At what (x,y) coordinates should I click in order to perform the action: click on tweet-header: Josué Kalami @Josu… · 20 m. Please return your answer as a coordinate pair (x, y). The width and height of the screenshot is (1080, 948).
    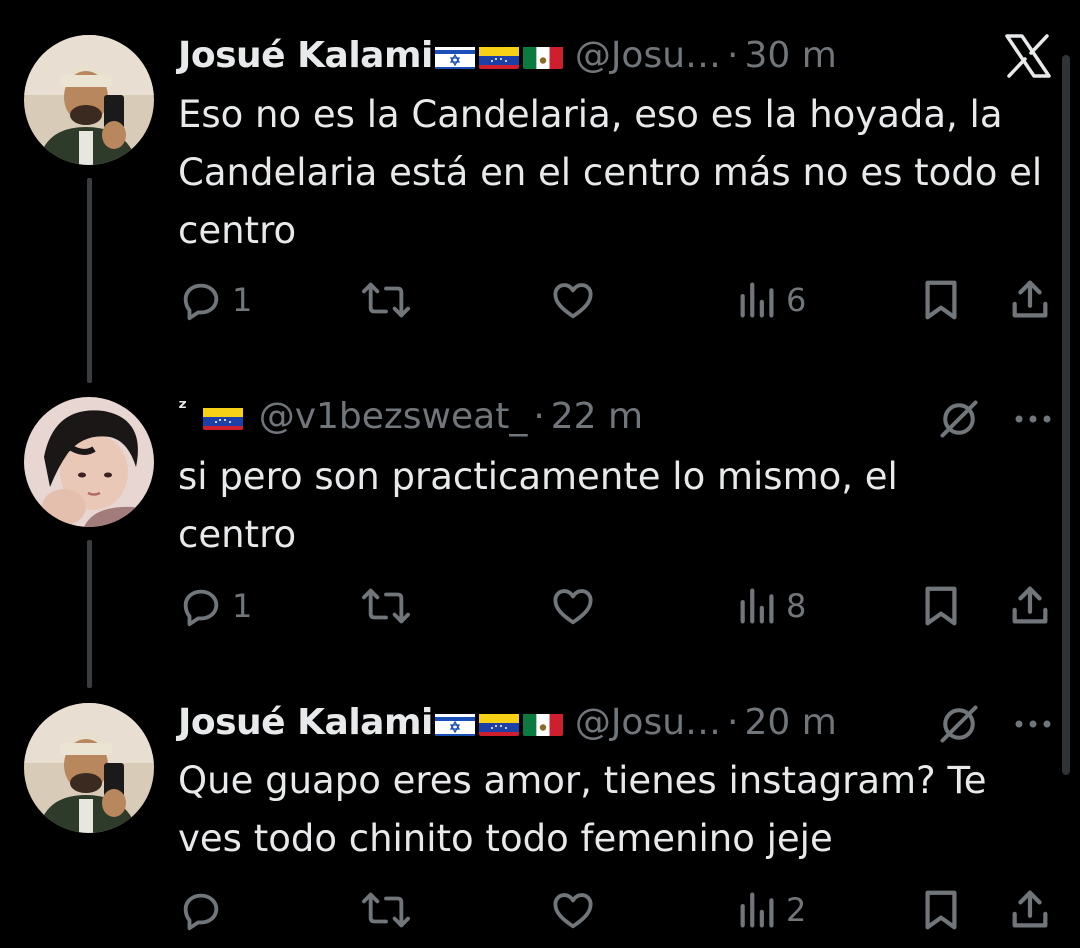
    Looking at the image, I should click on (507, 722).